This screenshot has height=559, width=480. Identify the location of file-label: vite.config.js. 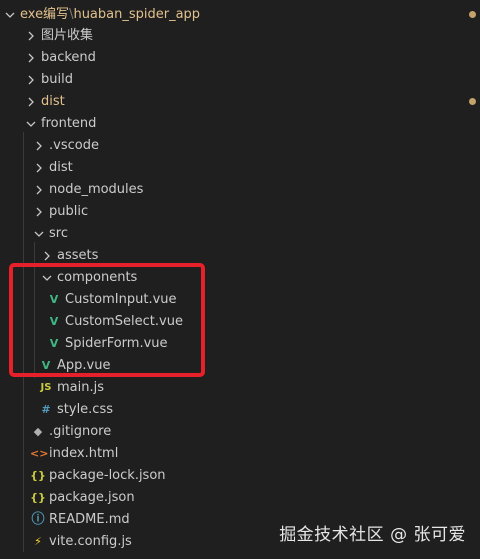
(90, 541).